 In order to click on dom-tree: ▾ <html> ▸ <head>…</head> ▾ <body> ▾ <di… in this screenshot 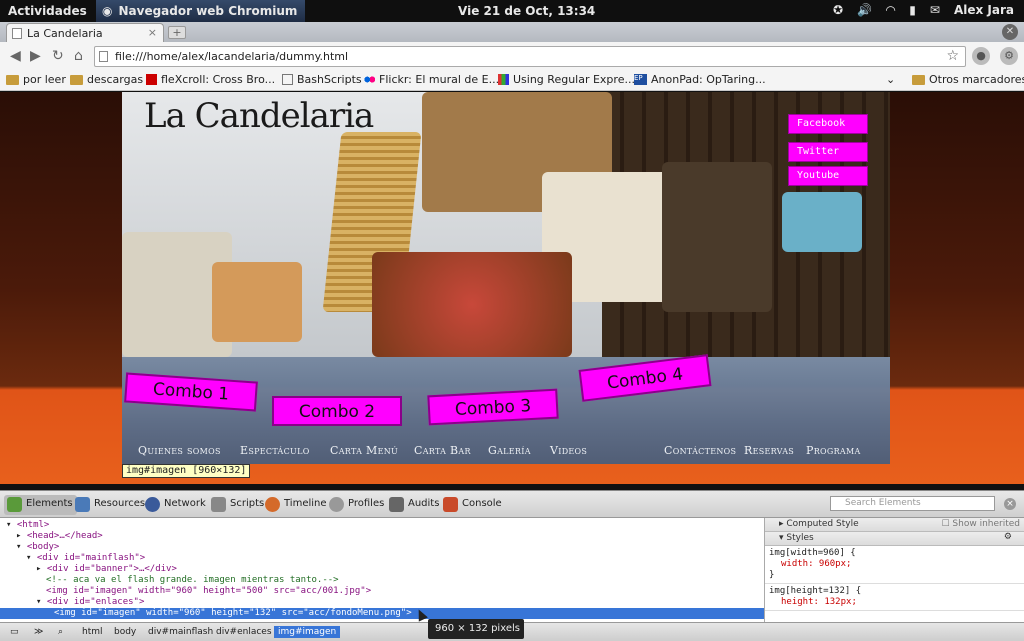, I will do `click(382, 570)`.